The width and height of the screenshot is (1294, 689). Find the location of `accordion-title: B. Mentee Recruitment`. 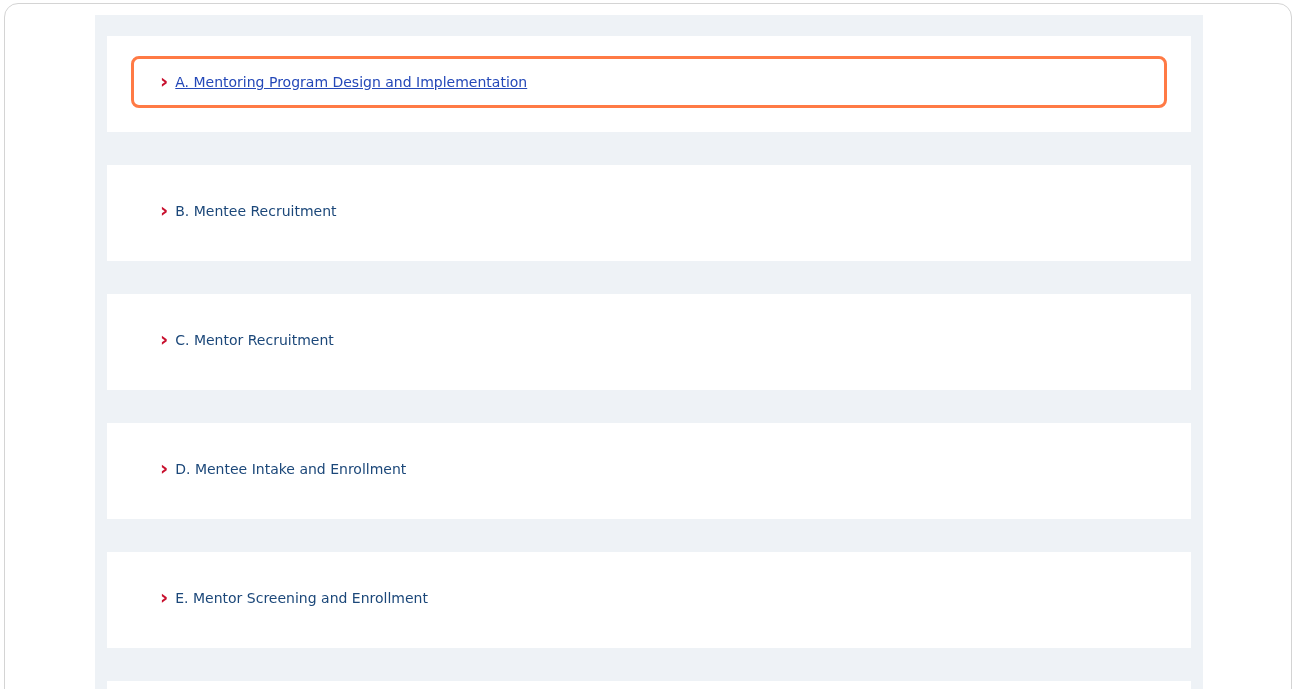

accordion-title: B. Mentee Recruitment is located at coordinates (256, 211).